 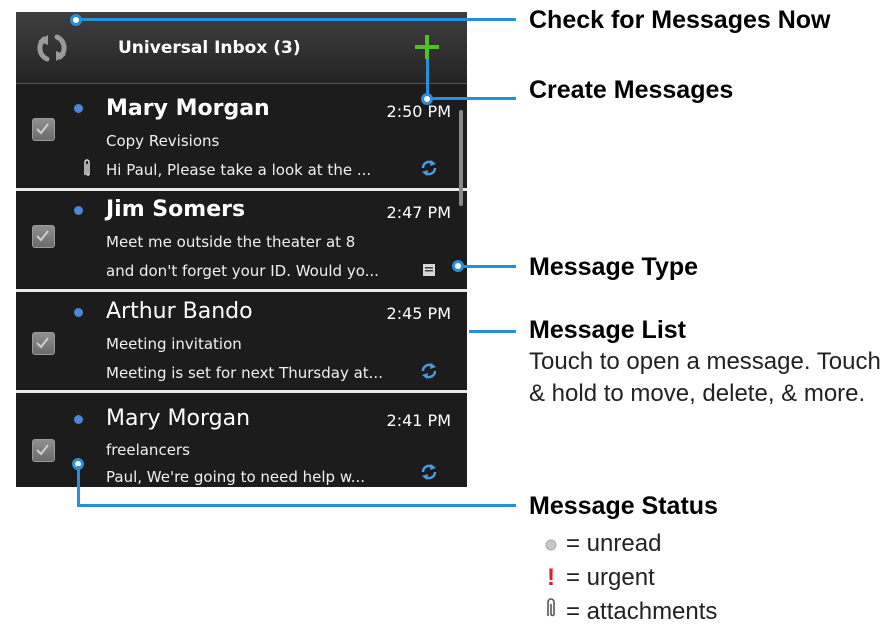 I want to click on message-time: 2:45 PM, so click(x=418, y=313).